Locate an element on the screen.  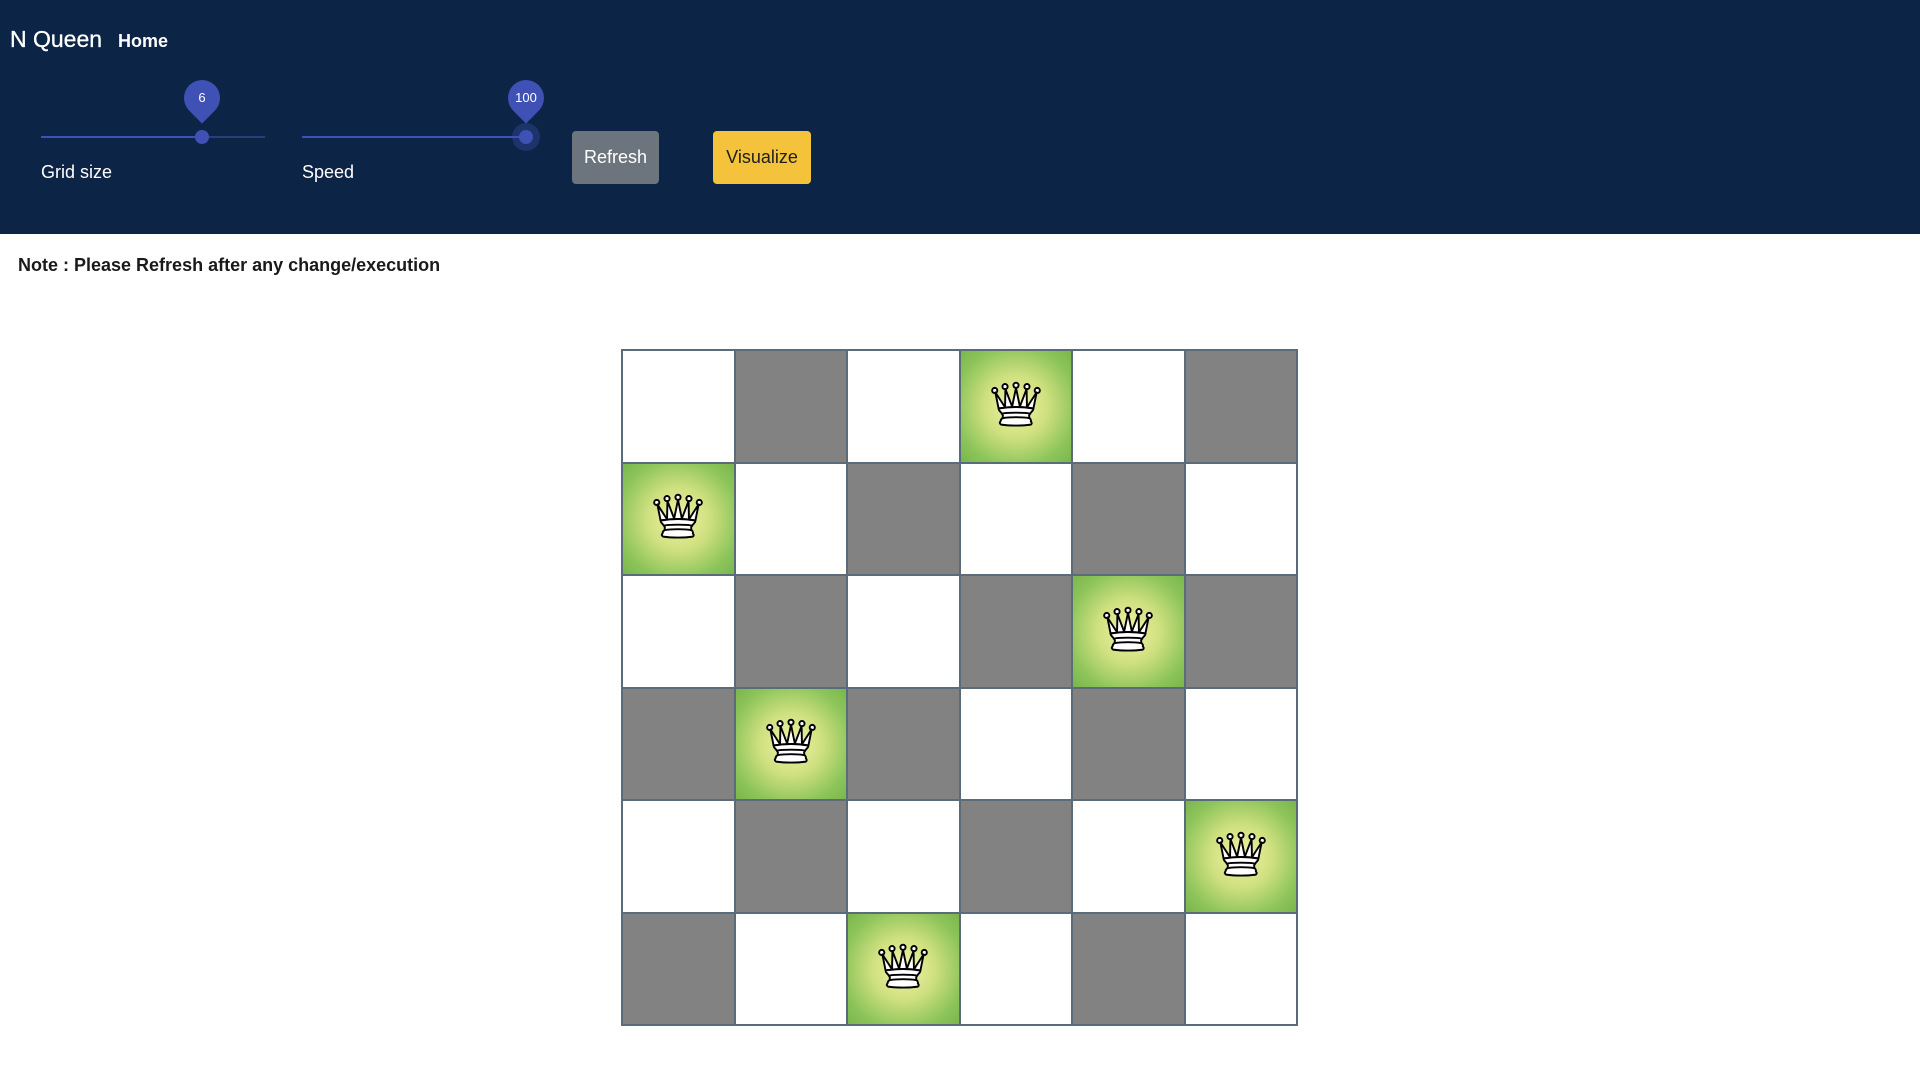
nav-home-link: Home is located at coordinates (143, 41).